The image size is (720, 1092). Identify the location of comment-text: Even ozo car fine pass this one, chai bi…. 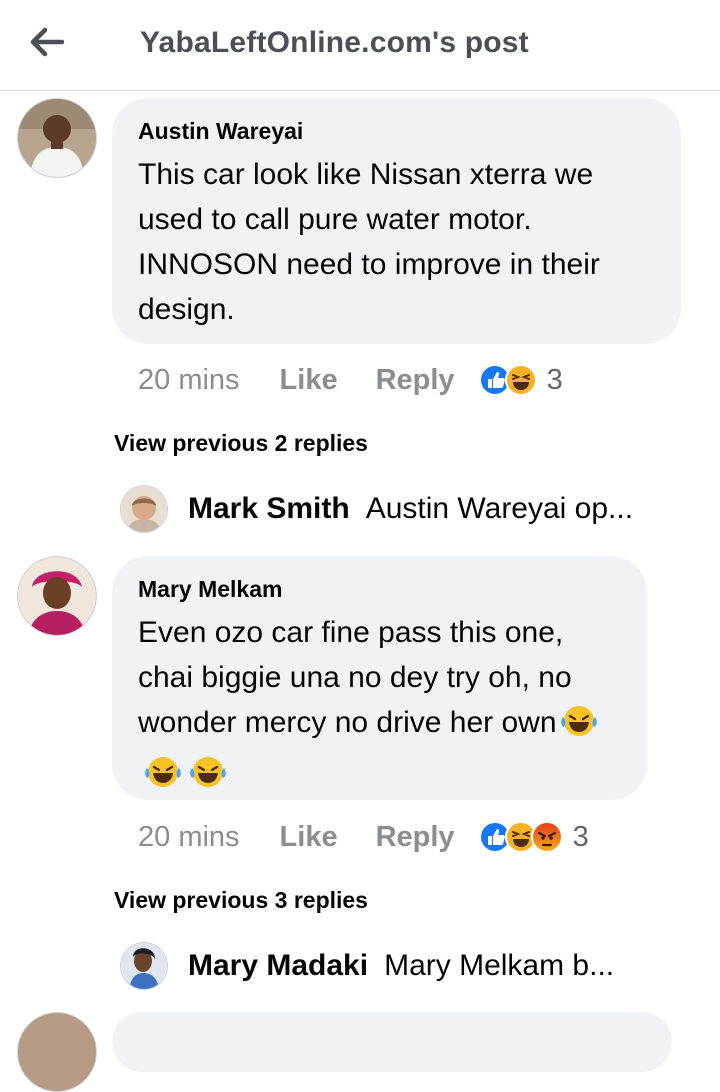
(381, 706).